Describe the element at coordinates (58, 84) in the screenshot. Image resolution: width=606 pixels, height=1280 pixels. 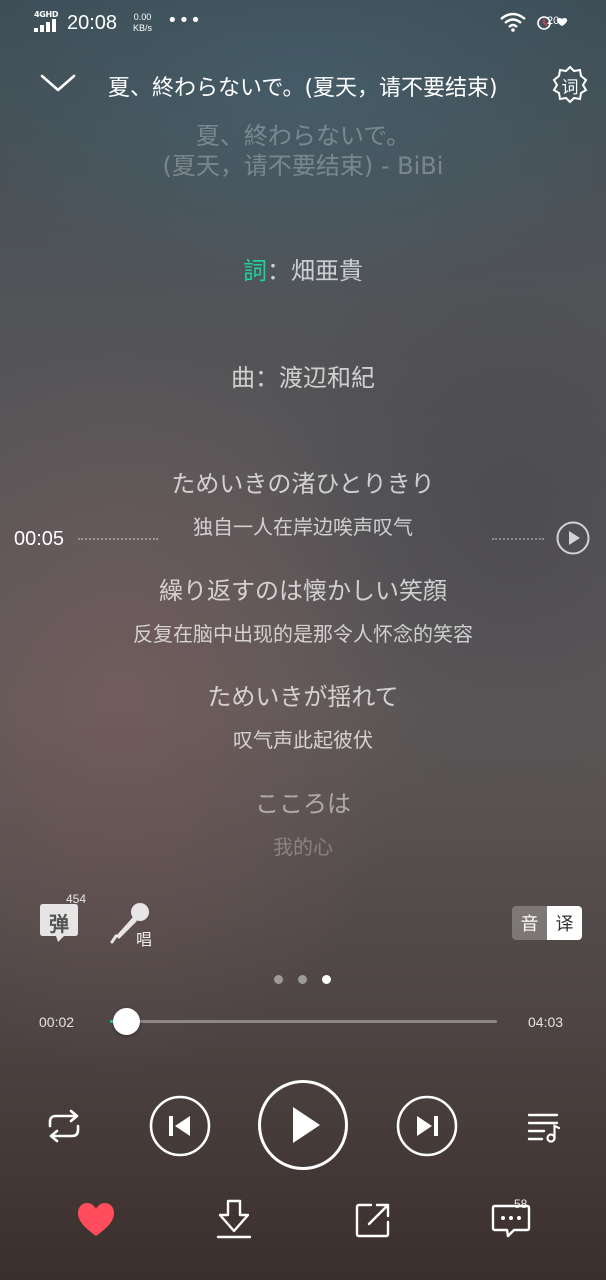
I see `collapse-chevron-icon` at that location.